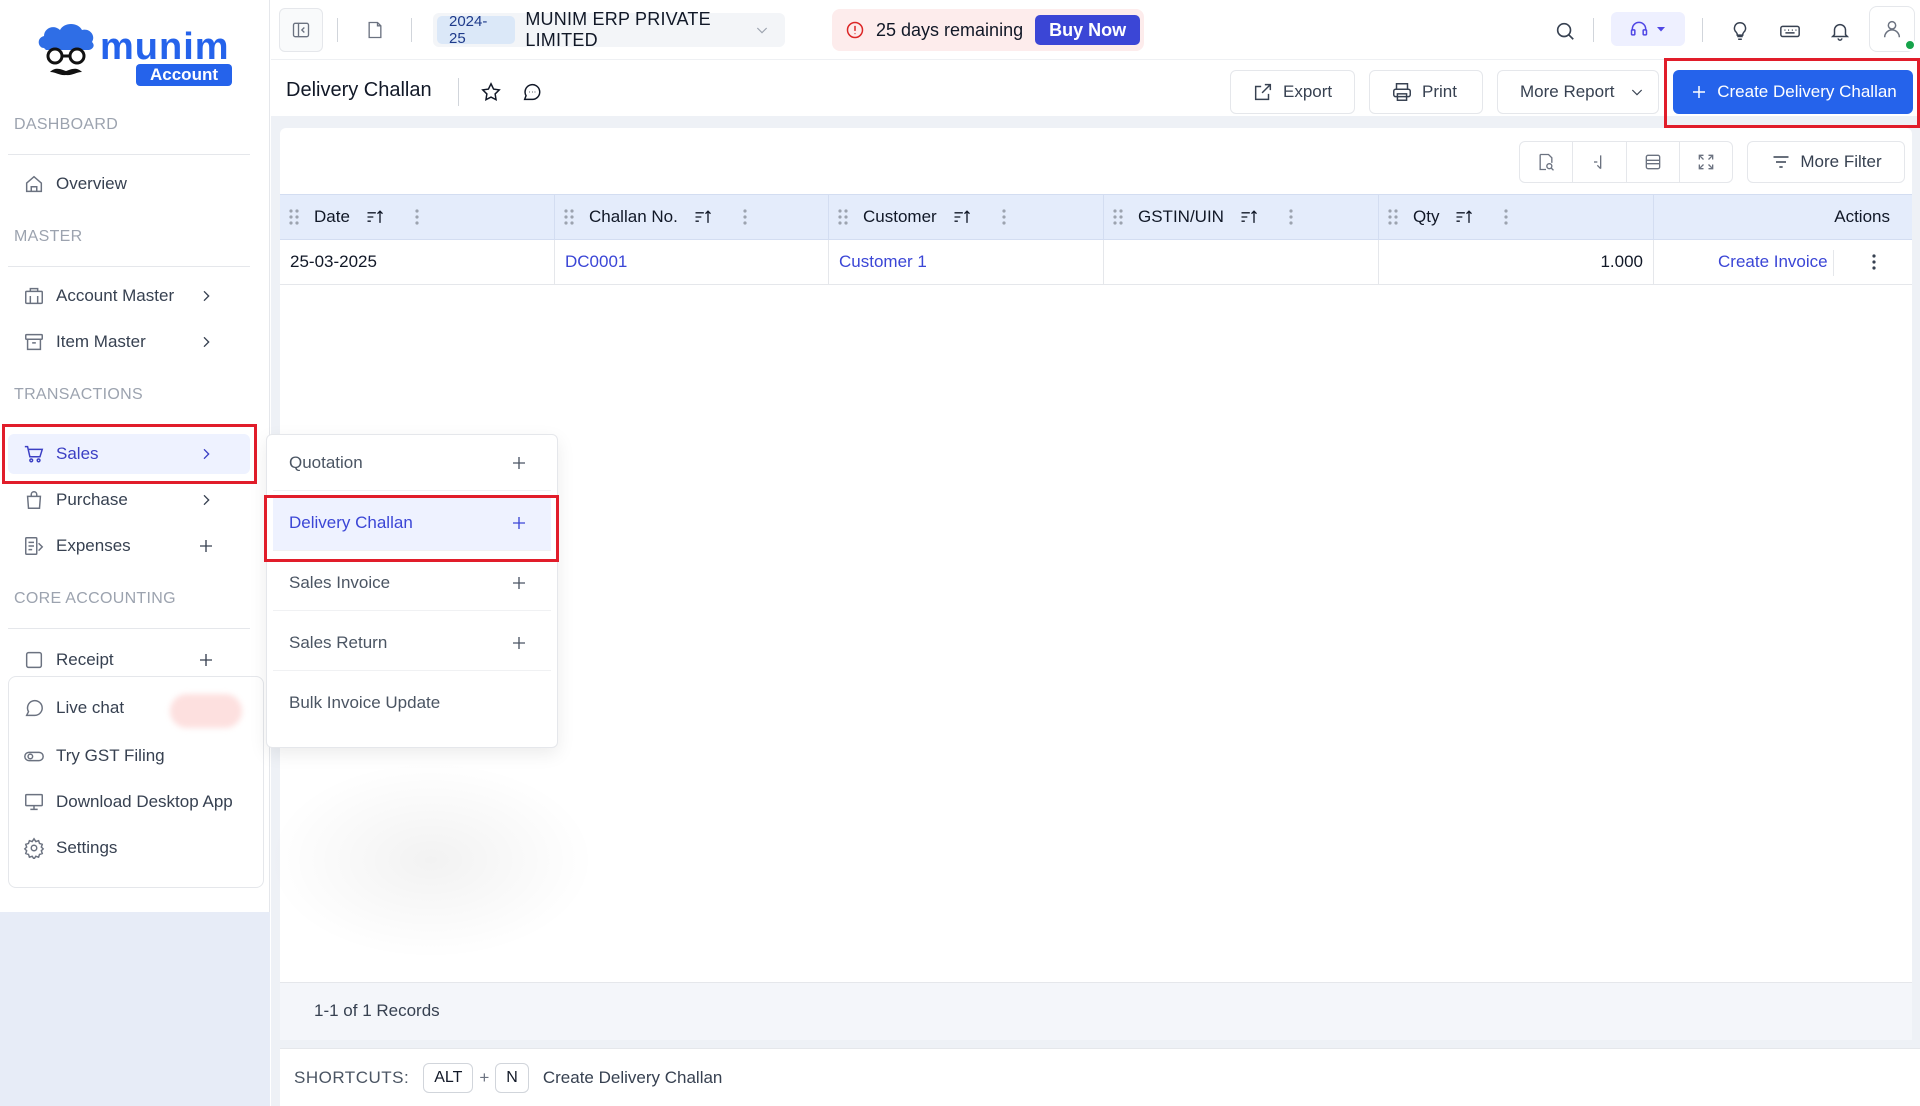 The width and height of the screenshot is (1920, 1106). I want to click on notes-button, so click(375, 30).